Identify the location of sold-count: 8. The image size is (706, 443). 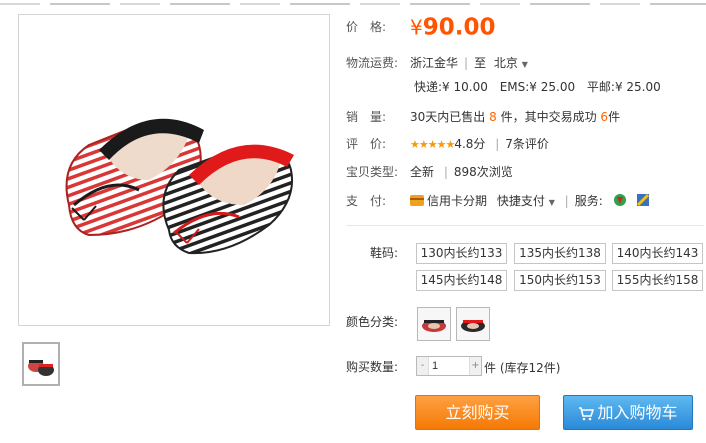
(493, 117).